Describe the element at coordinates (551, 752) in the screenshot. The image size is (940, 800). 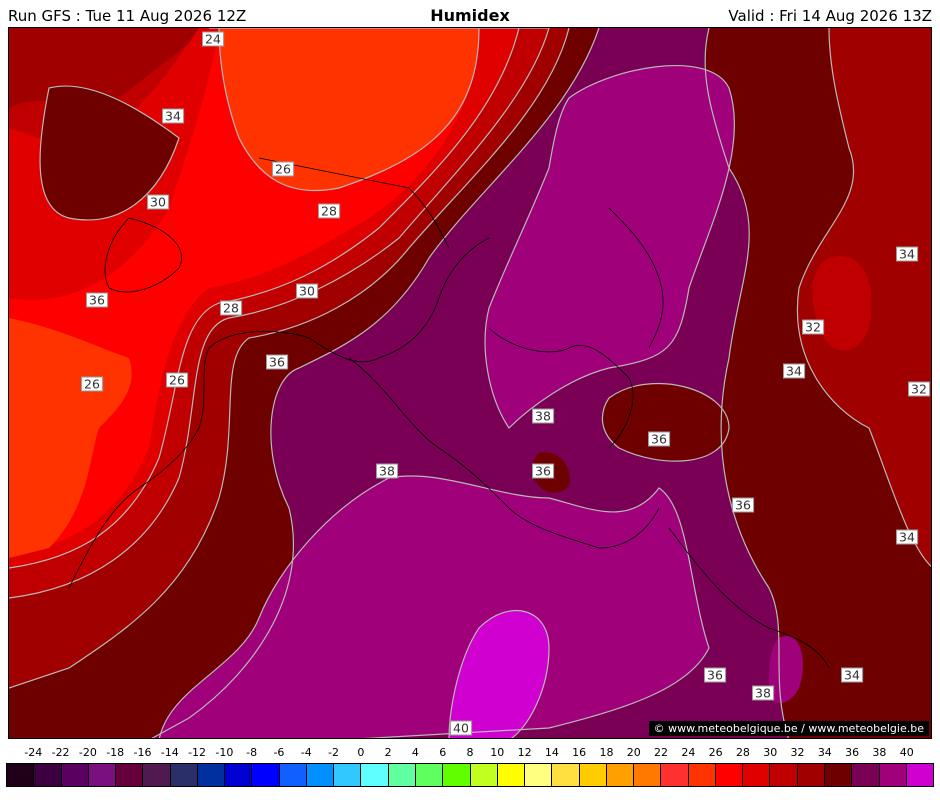
I see `legend-tick: 14` at that location.